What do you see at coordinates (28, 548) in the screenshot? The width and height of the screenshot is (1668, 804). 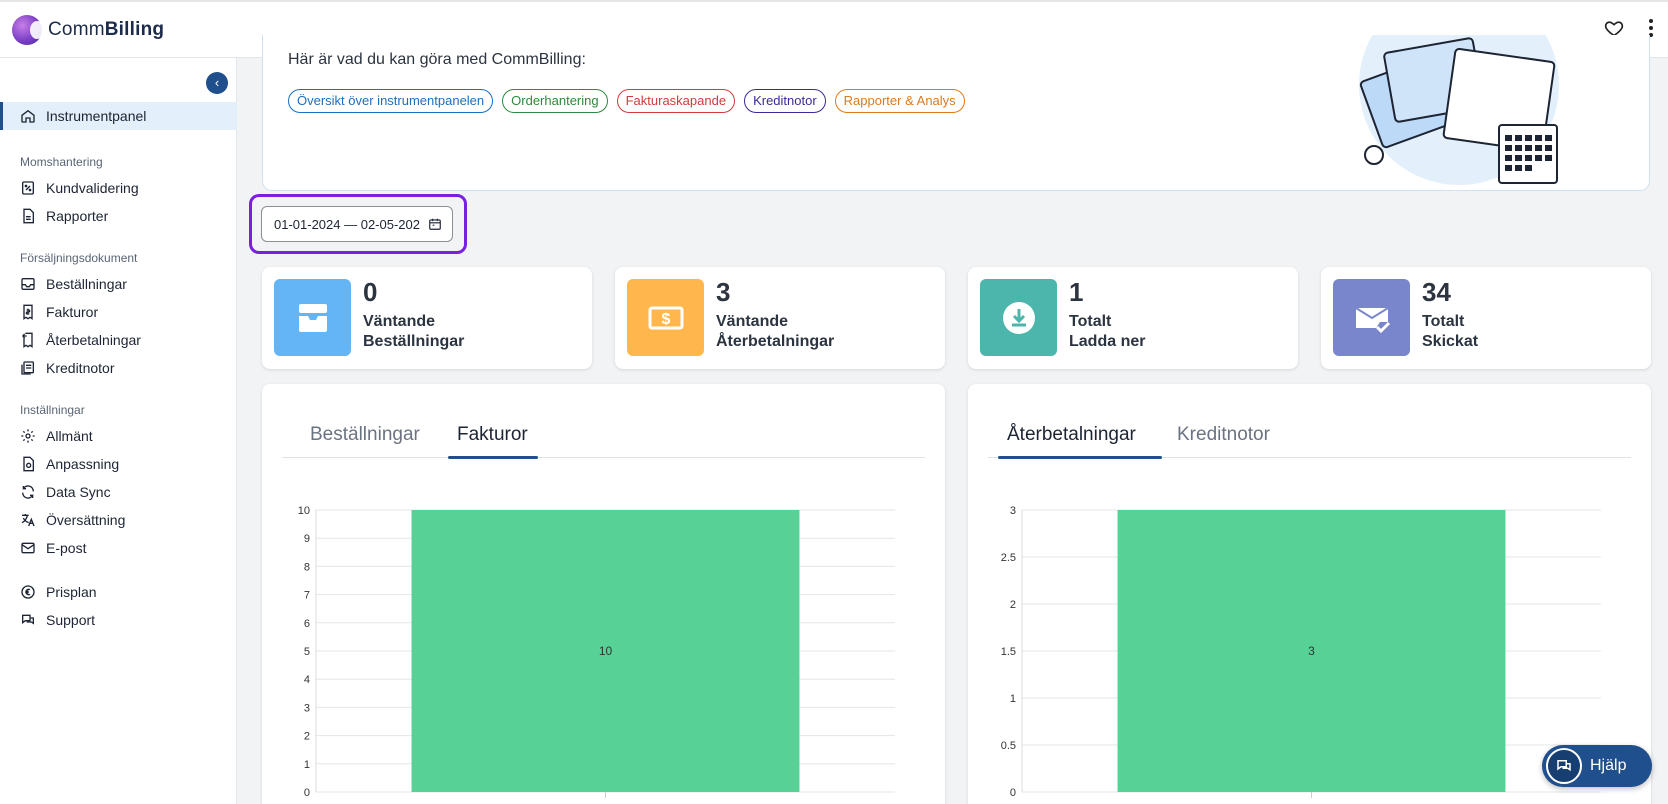 I see `mail-icon` at bounding box center [28, 548].